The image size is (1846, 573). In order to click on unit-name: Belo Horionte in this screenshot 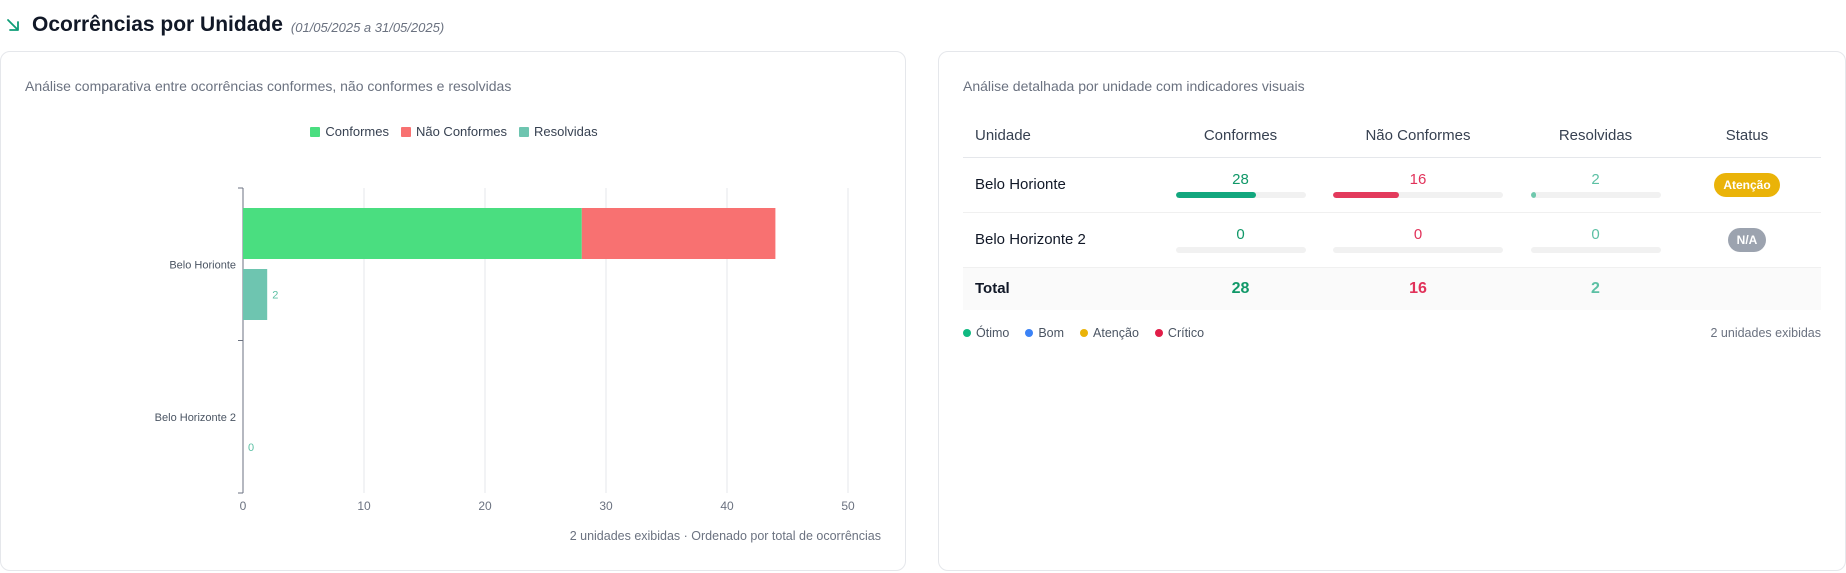, I will do `click(1063, 185)`.